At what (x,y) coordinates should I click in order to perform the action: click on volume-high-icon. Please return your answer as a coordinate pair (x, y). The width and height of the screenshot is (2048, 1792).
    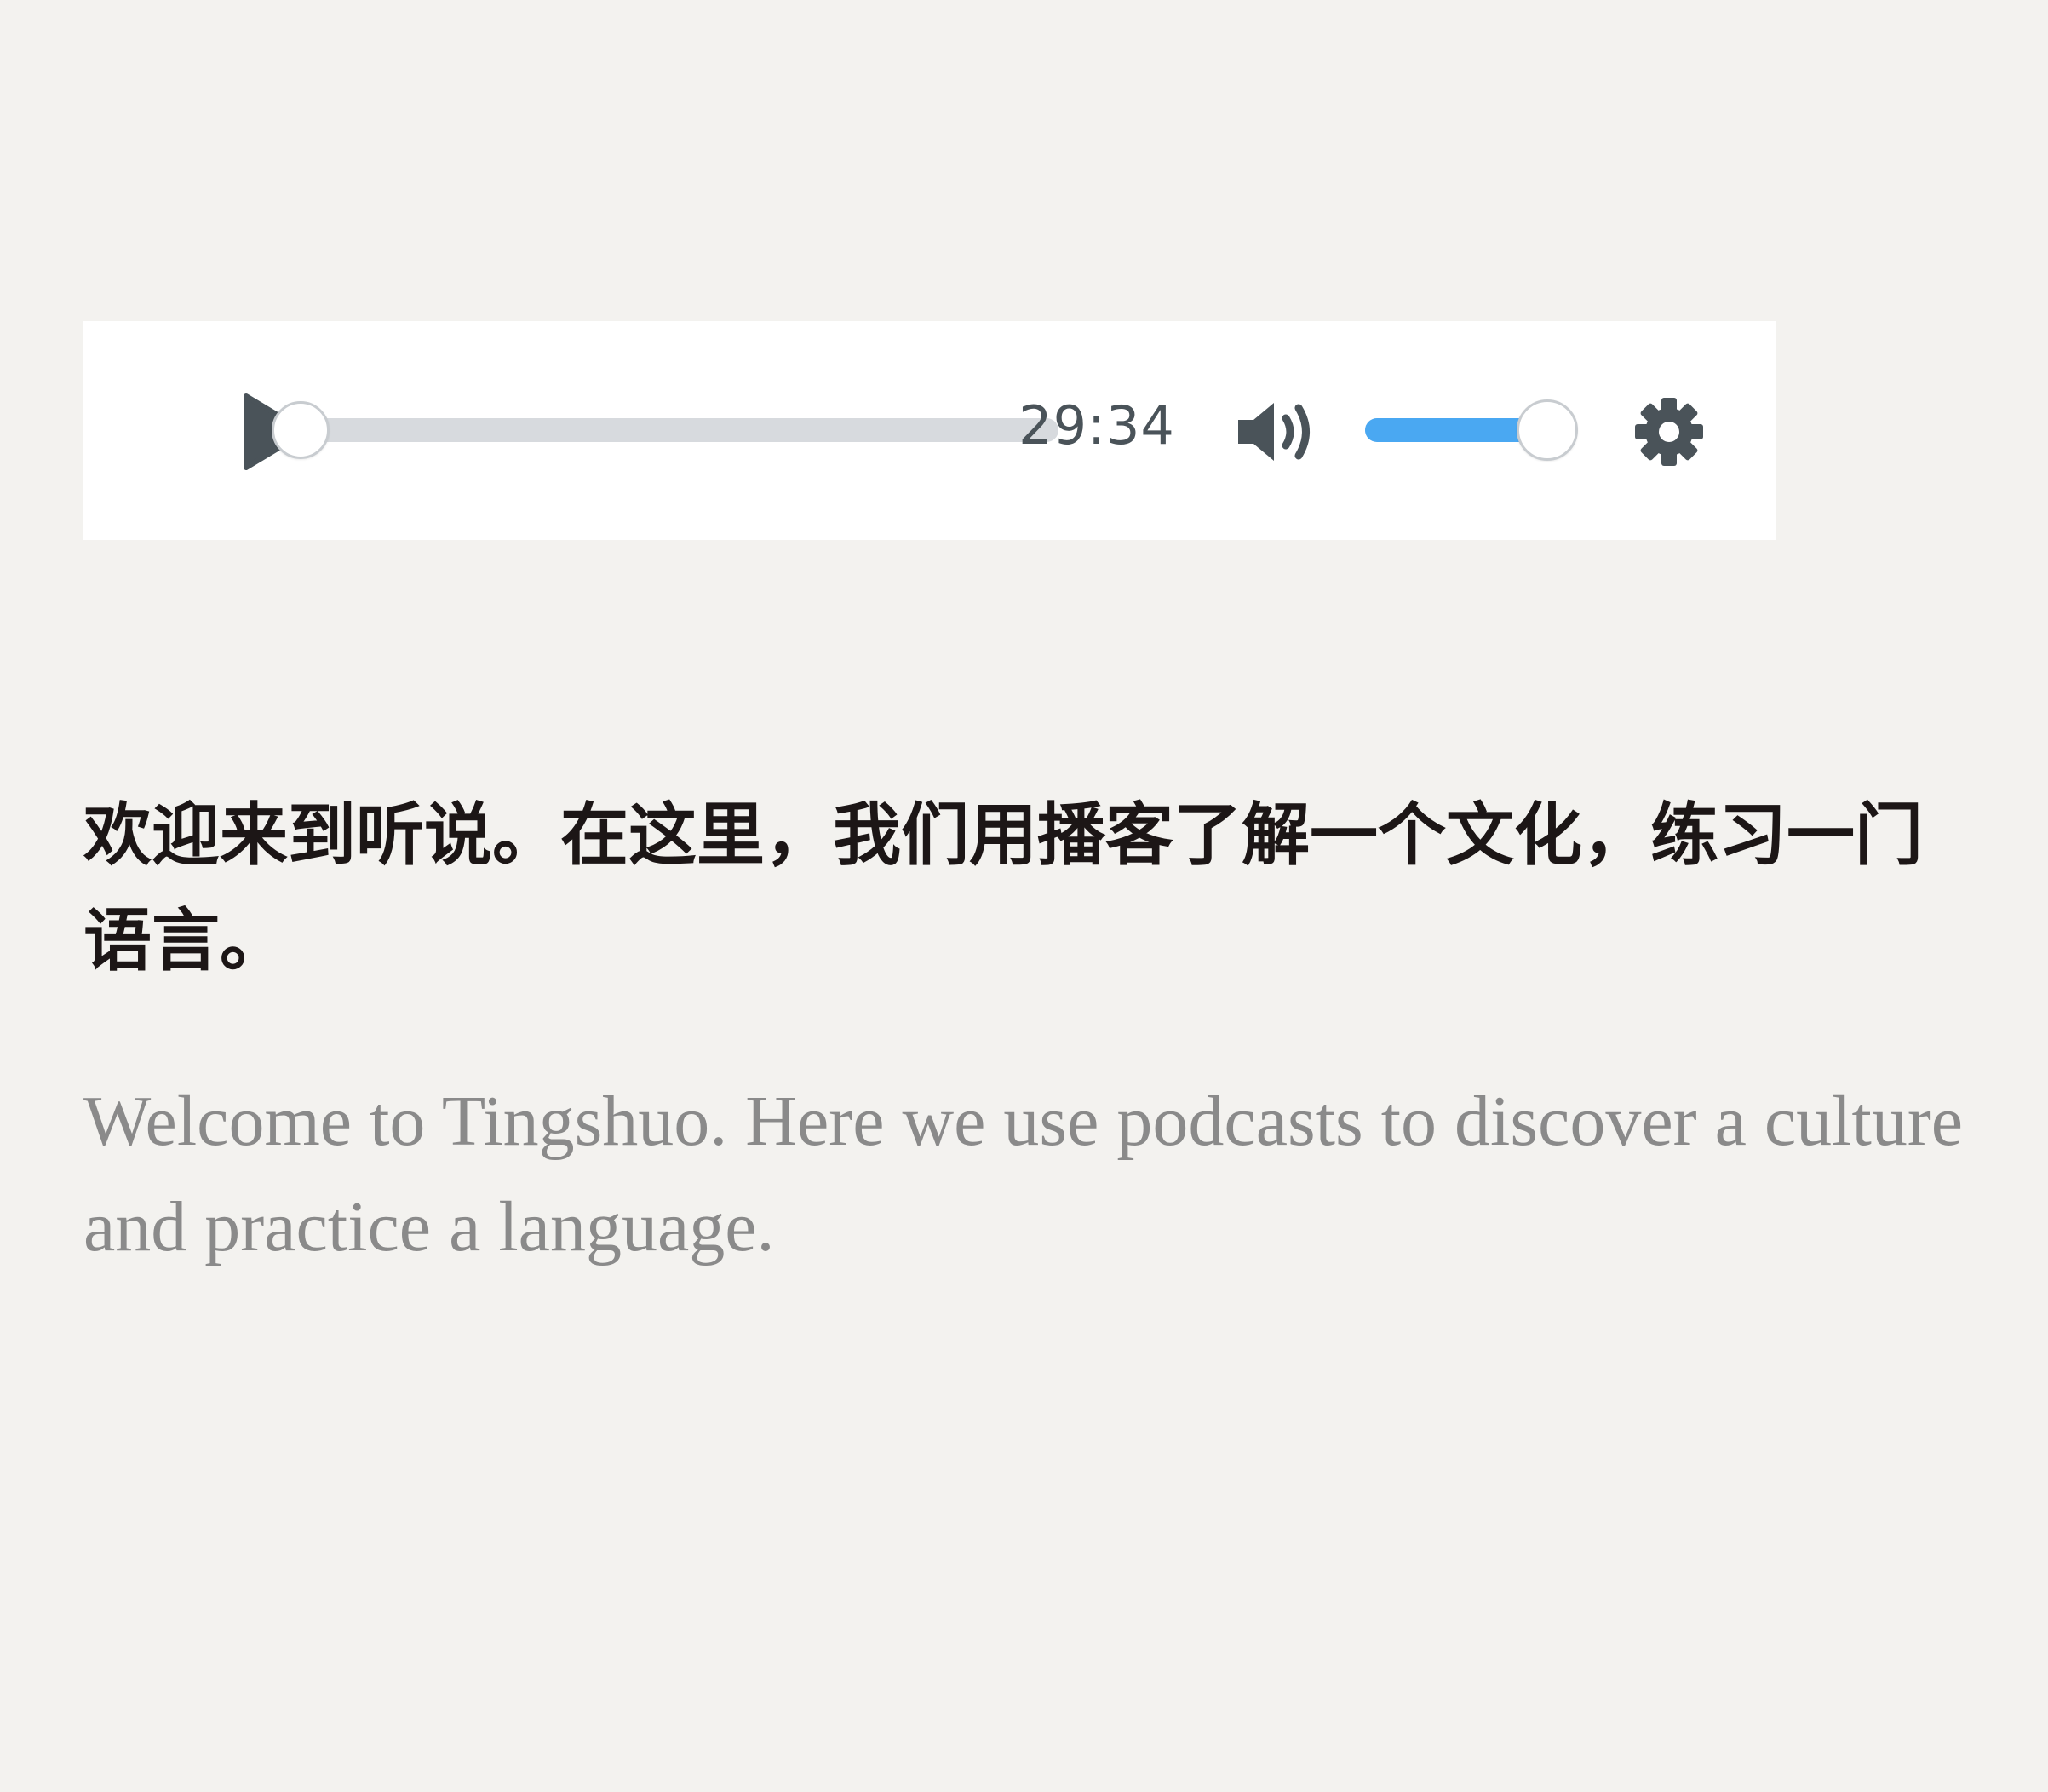
    Looking at the image, I should click on (1274, 432).